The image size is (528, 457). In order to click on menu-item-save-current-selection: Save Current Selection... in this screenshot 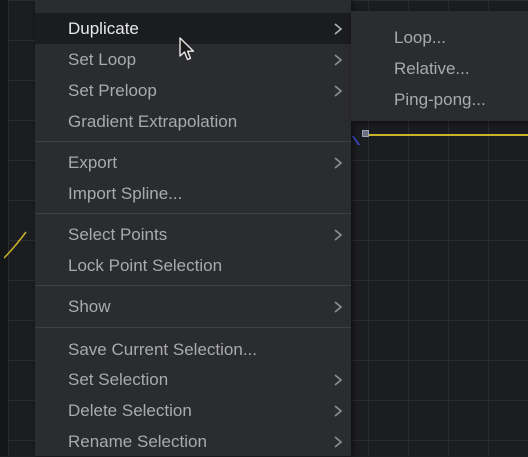, I will do `click(193, 349)`.